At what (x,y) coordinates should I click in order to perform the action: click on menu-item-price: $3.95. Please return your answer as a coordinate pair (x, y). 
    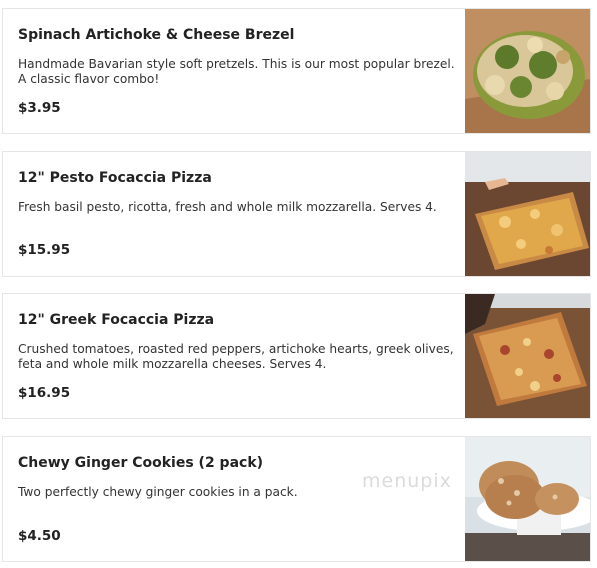
    Looking at the image, I should click on (39, 108).